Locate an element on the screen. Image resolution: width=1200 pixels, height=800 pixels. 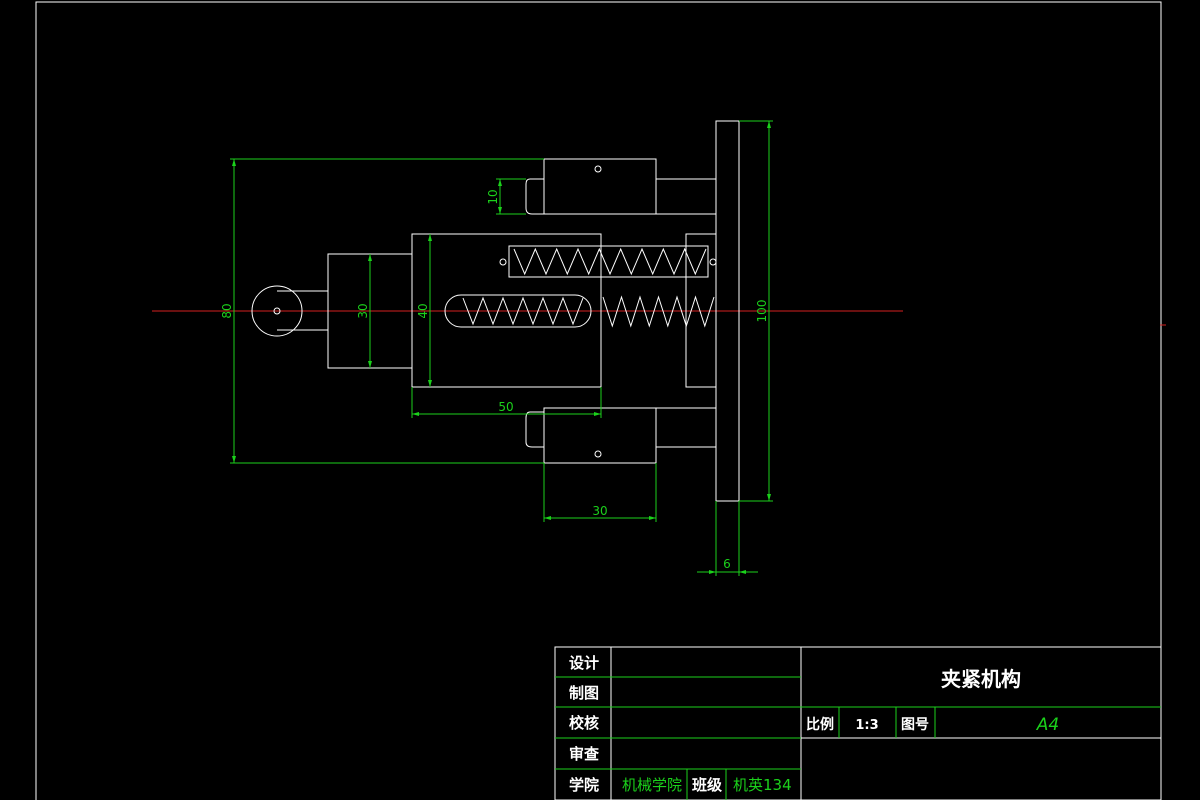
tb-drawno-value: A4 is located at coordinates (1047, 725).